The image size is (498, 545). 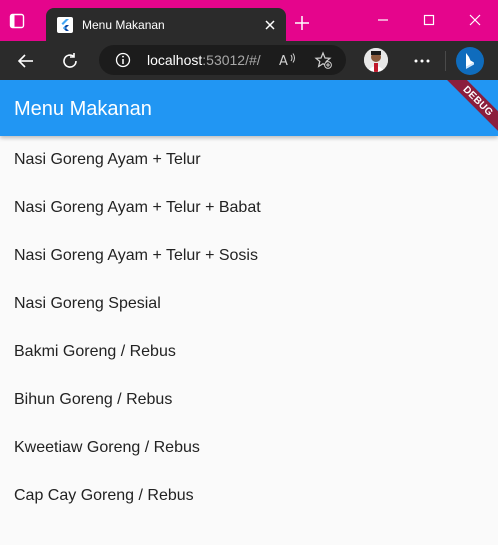 I want to click on more-options-icon, so click(x=422, y=61).